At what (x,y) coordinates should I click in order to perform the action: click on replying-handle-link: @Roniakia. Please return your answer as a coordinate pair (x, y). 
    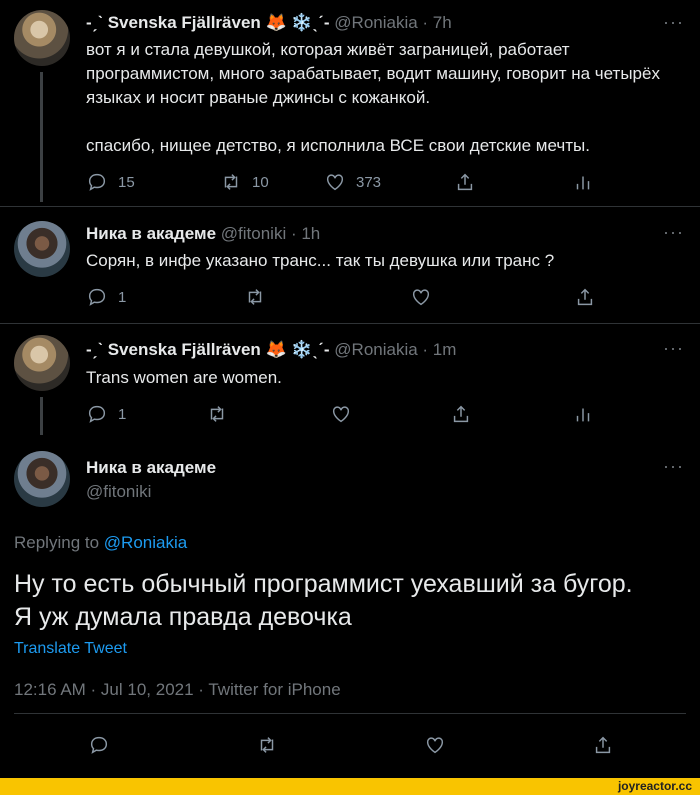
    Looking at the image, I should click on (145, 542).